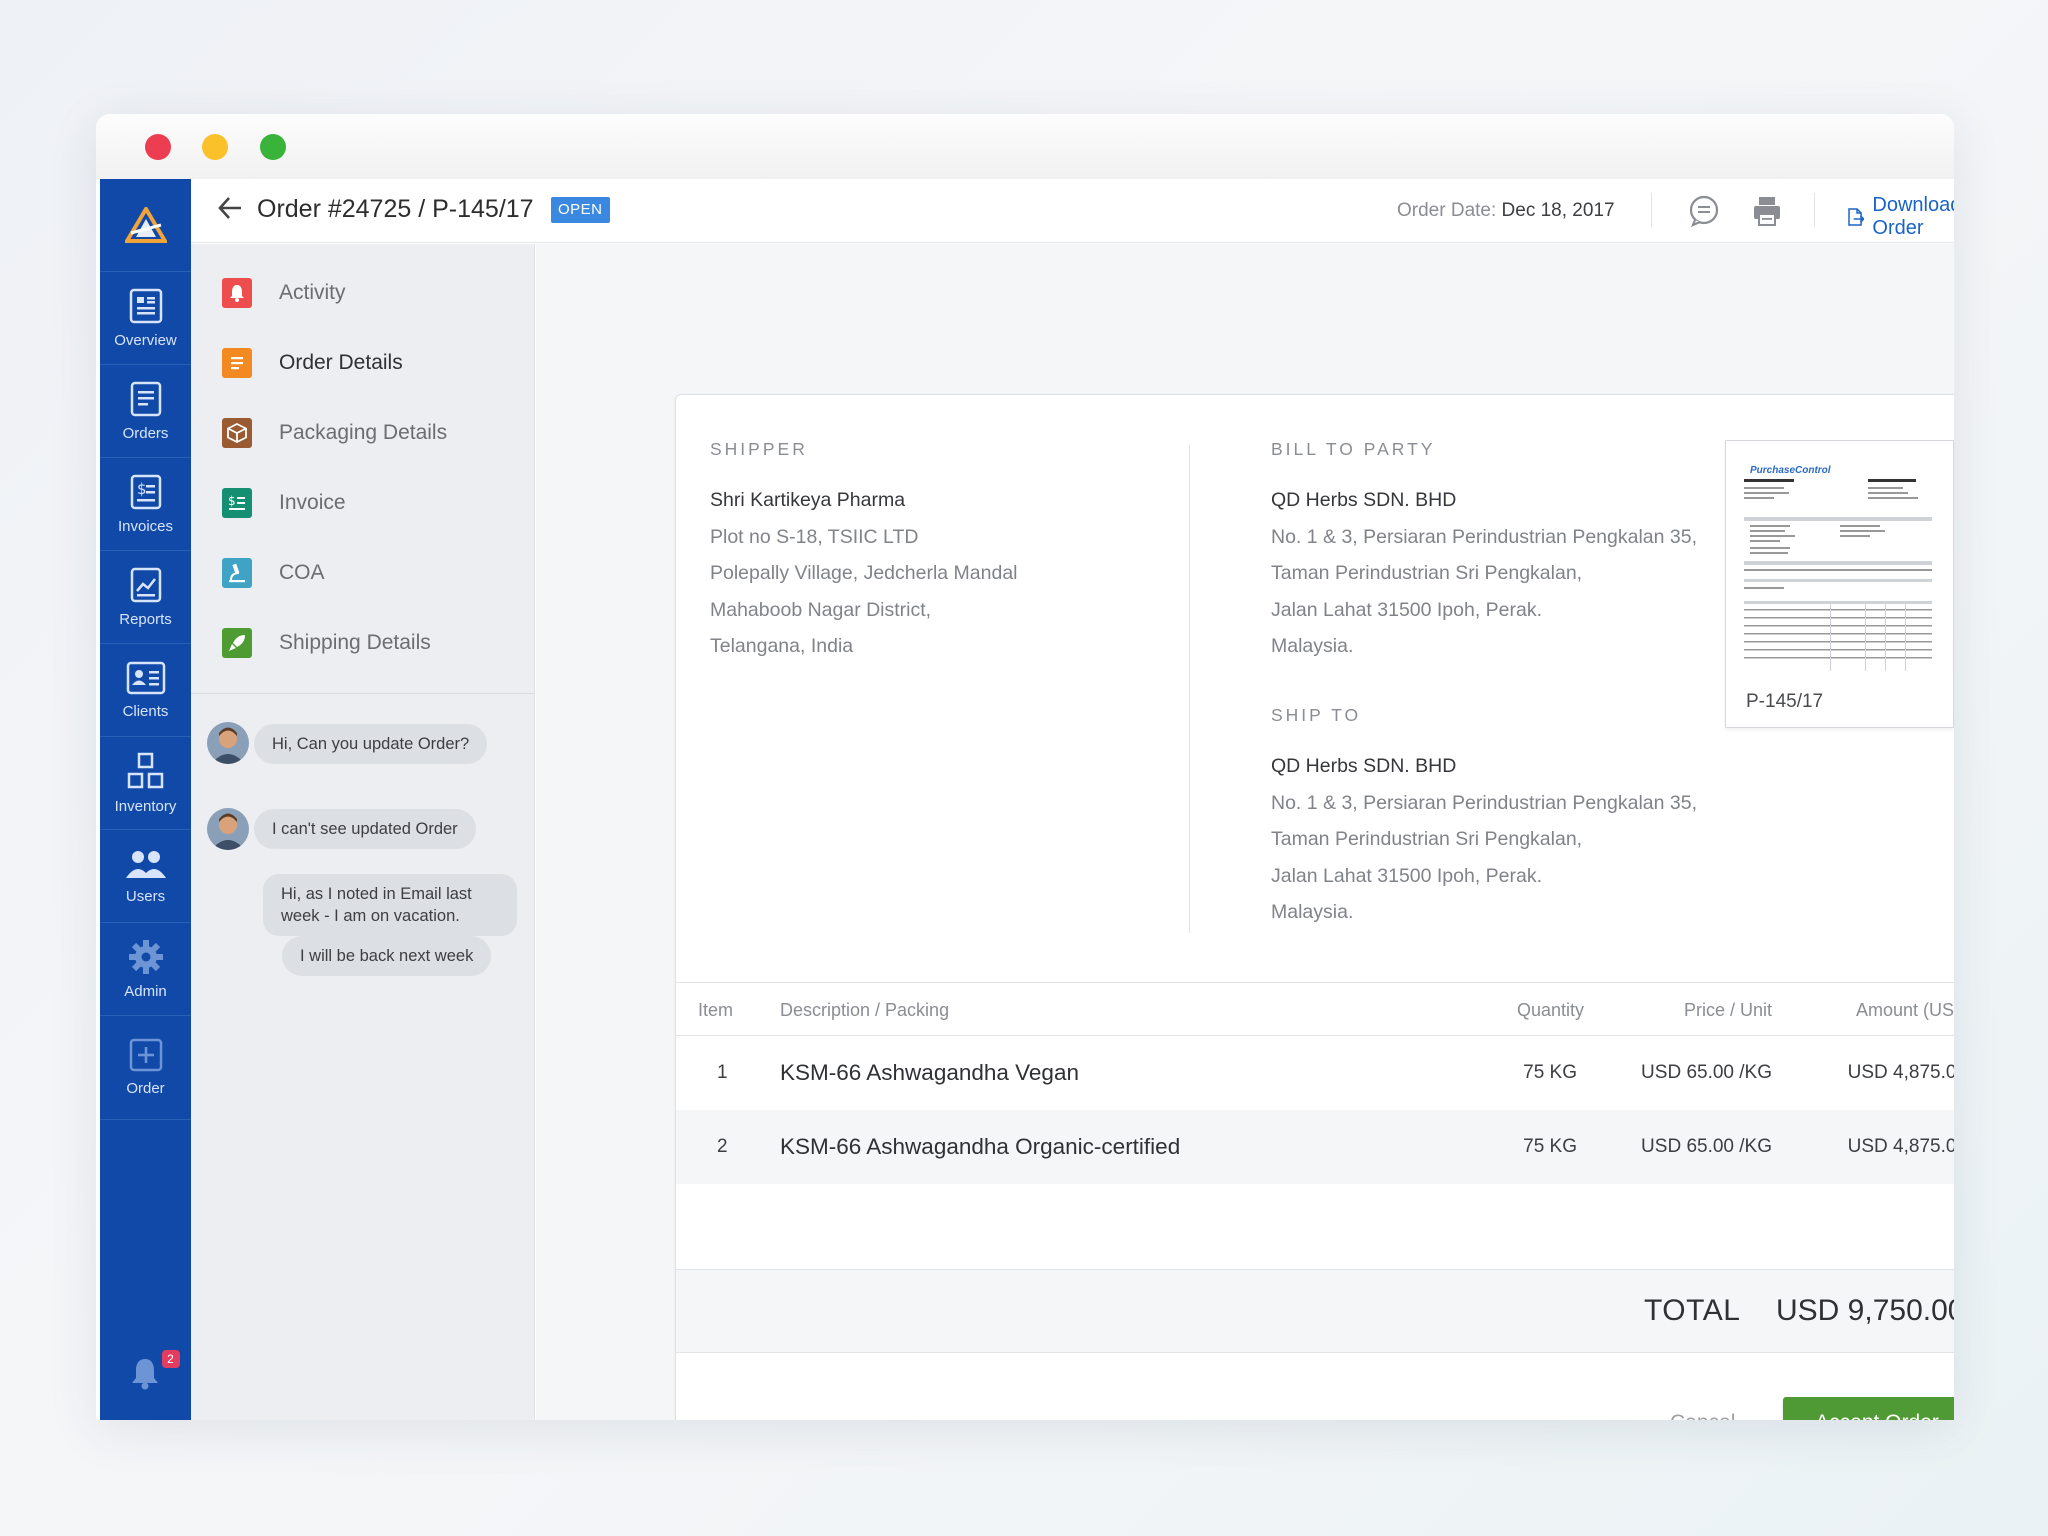 The height and width of the screenshot is (1536, 2048). I want to click on sidebar-item-users: Users, so click(145, 876).